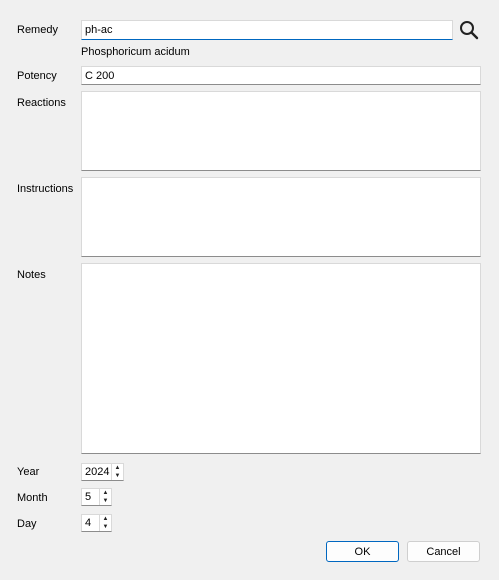  I want to click on month-spin-arrows: ▲ ▼, so click(105, 497).